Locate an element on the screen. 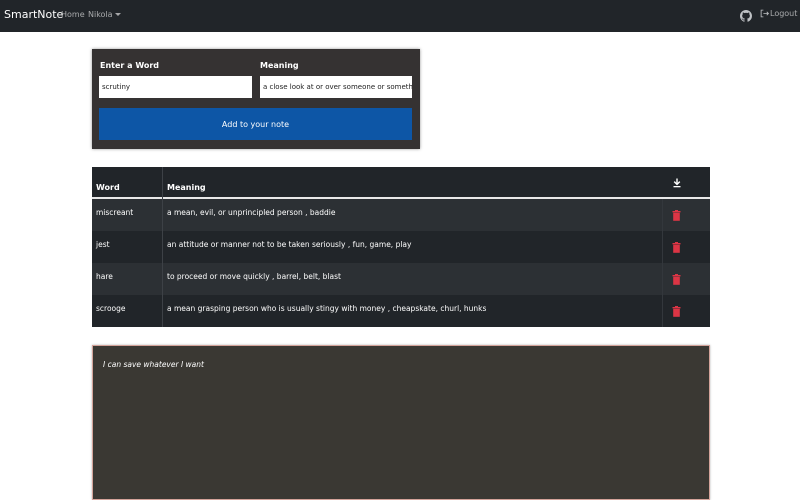 The width and height of the screenshot is (800, 500). word-input: scrutiny is located at coordinates (175, 87).